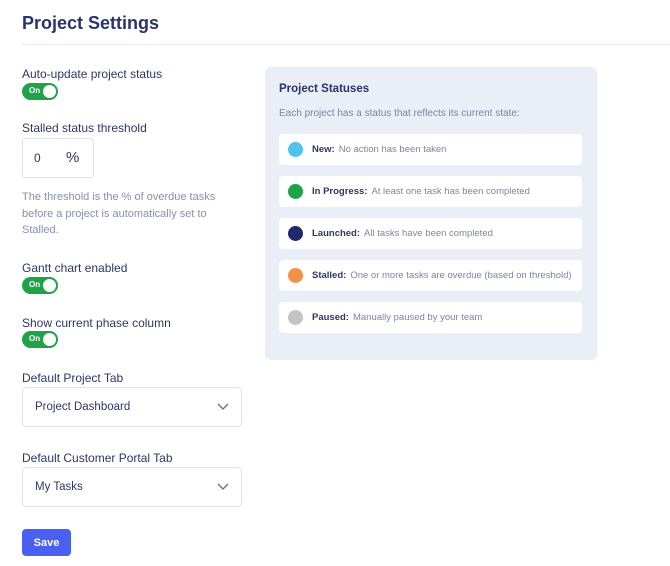  I want to click on page-title: Project Settings, so click(91, 23).